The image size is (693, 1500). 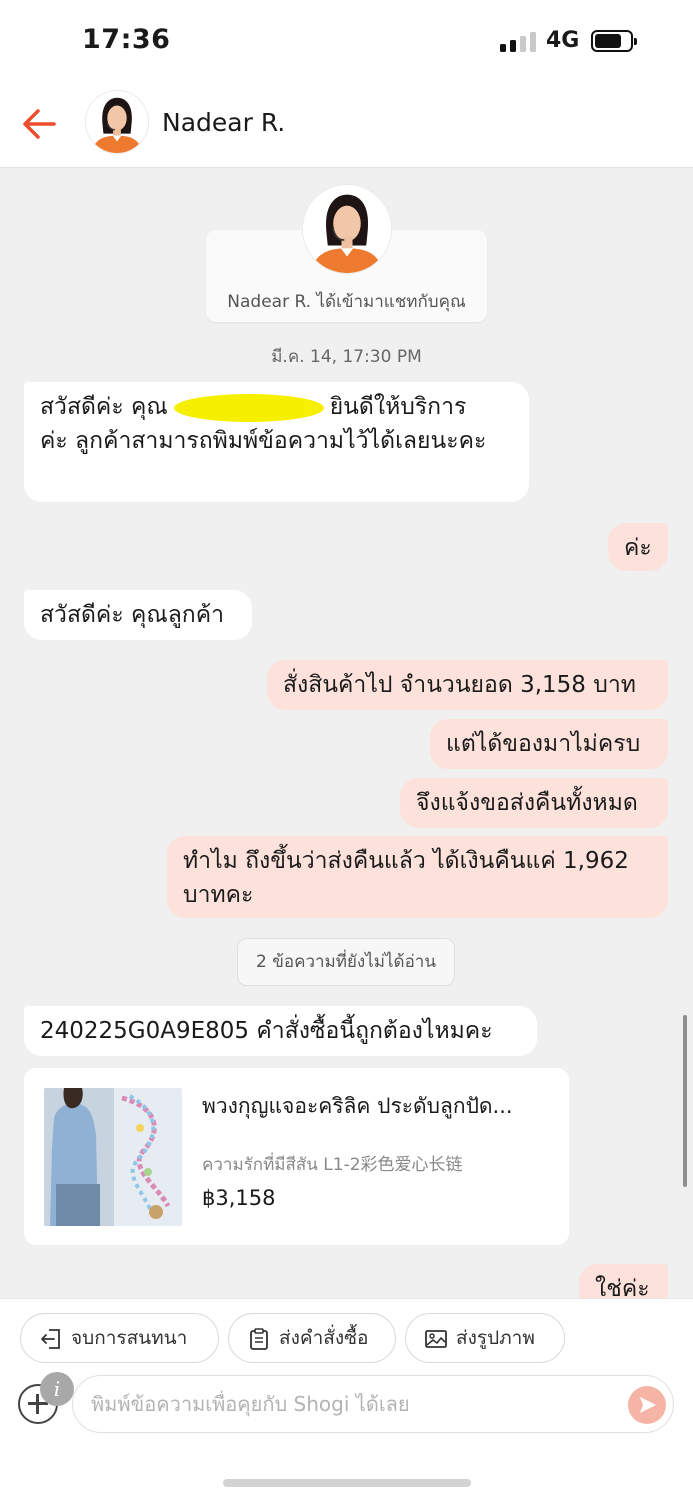 What do you see at coordinates (459, 685) in the screenshot?
I see `message-text: สั่งสินค้าไป จำนวนยอด 3,158 บาท` at bounding box center [459, 685].